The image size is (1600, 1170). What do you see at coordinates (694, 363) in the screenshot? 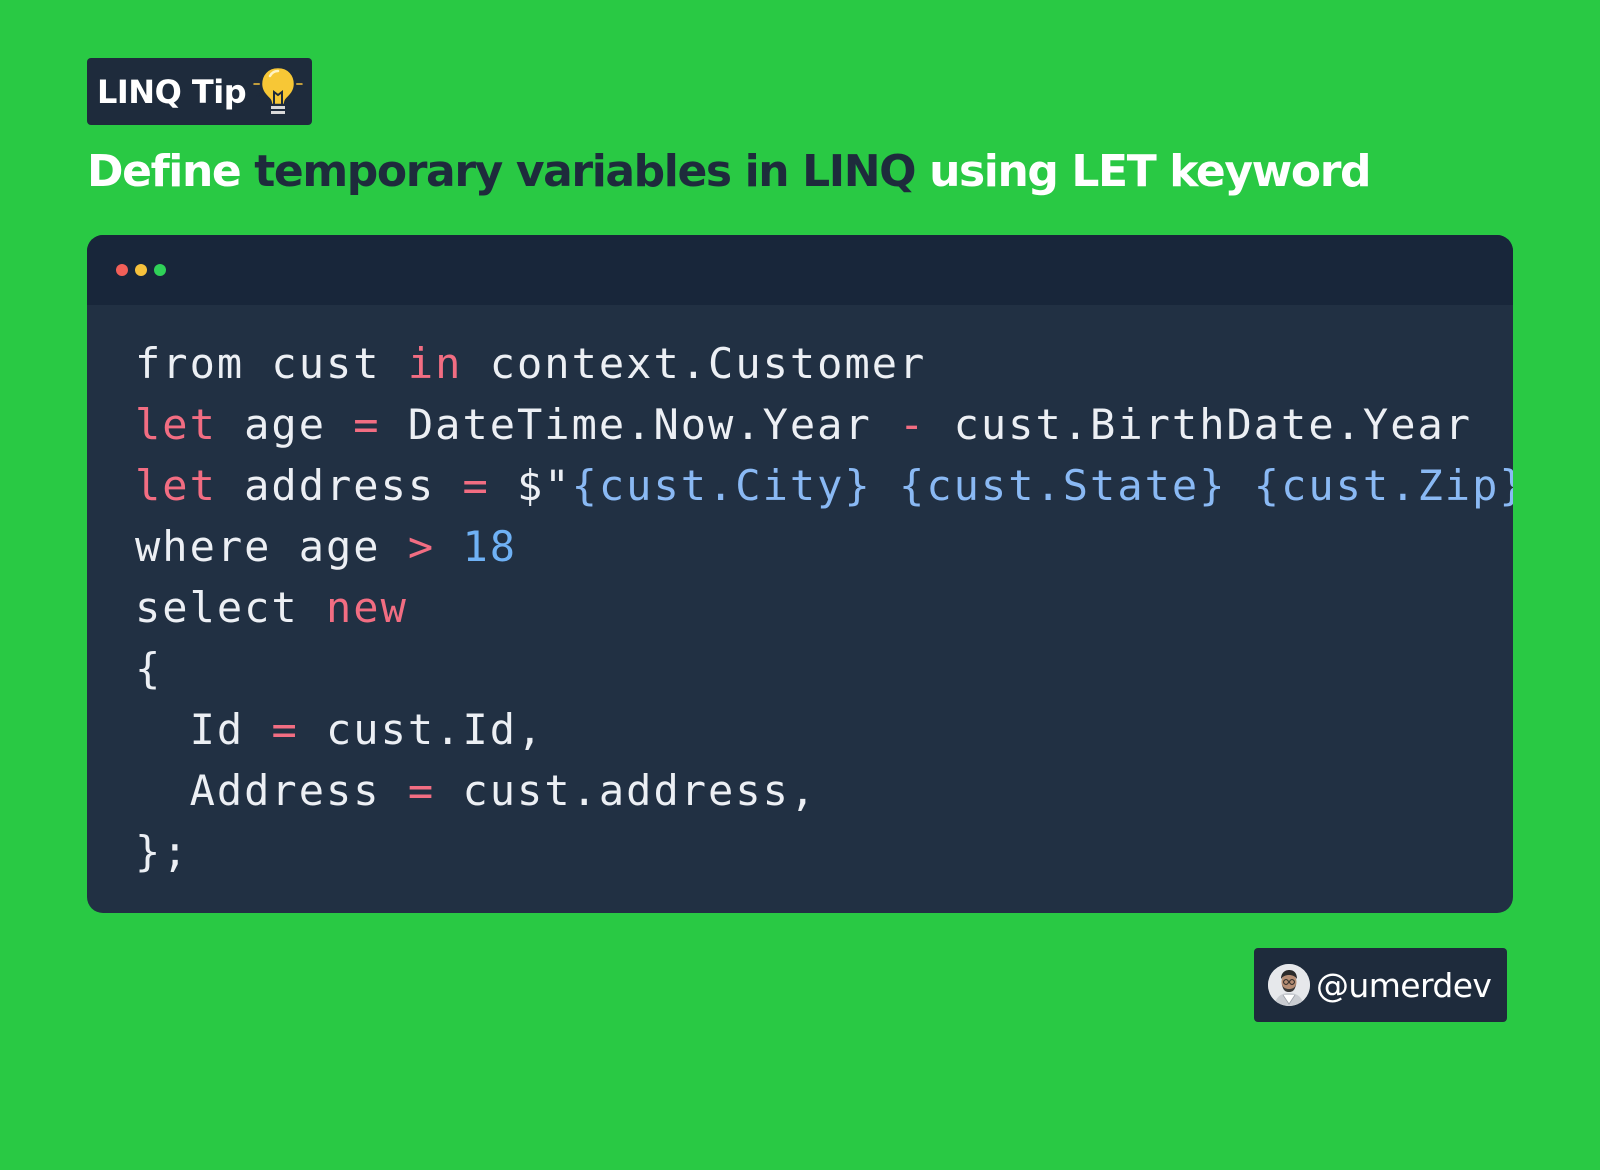
I see `code-token: context.Customer` at bounding box center [694, 363].